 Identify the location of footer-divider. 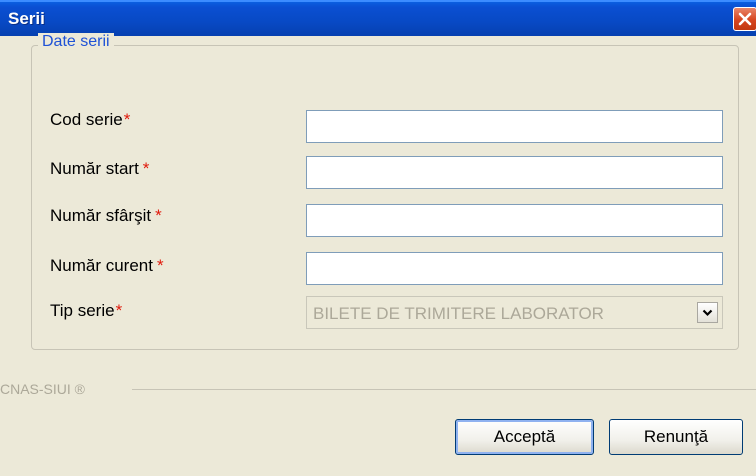
(444, 389).